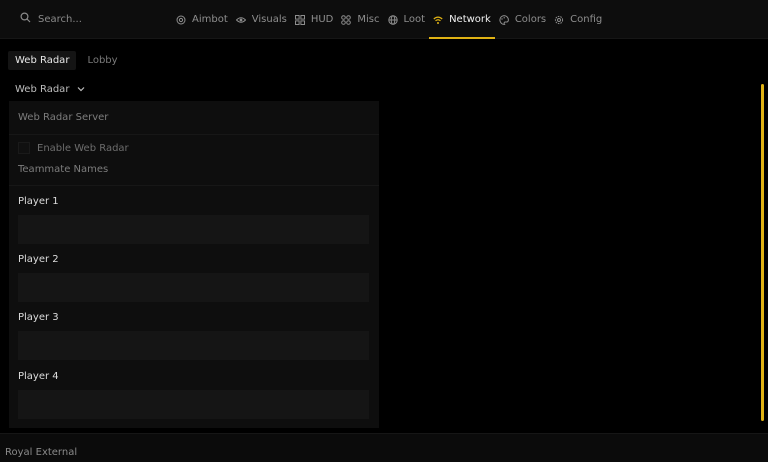 This screenshot has width=768, height=462. Describe the element at coordinates (210, 19) in the screenshot. I see `tab-label: Aimbot` at that location.